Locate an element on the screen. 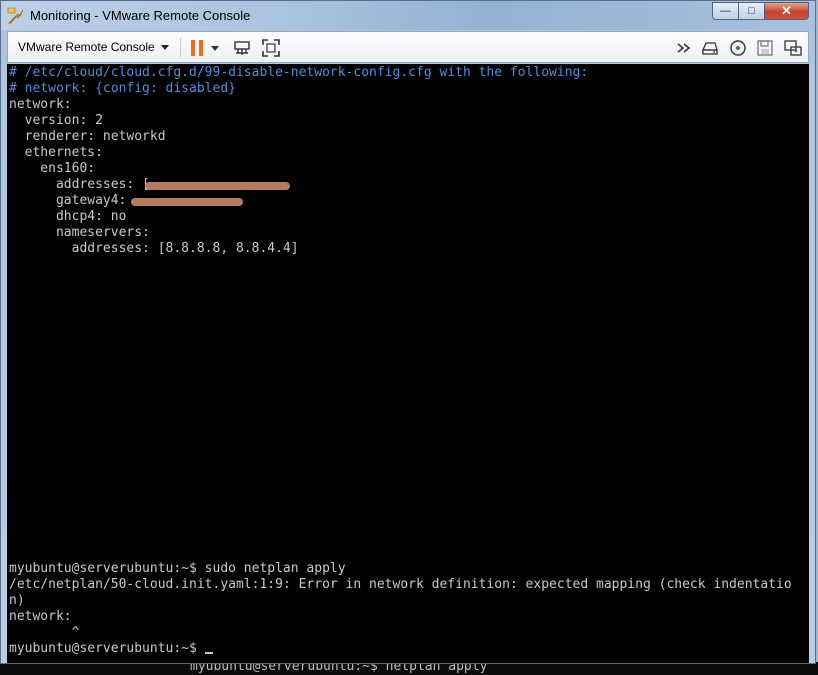 This screenshot has width=818, height=675. toolbar: VMware Remote Console is located at coordinates (408, 47).